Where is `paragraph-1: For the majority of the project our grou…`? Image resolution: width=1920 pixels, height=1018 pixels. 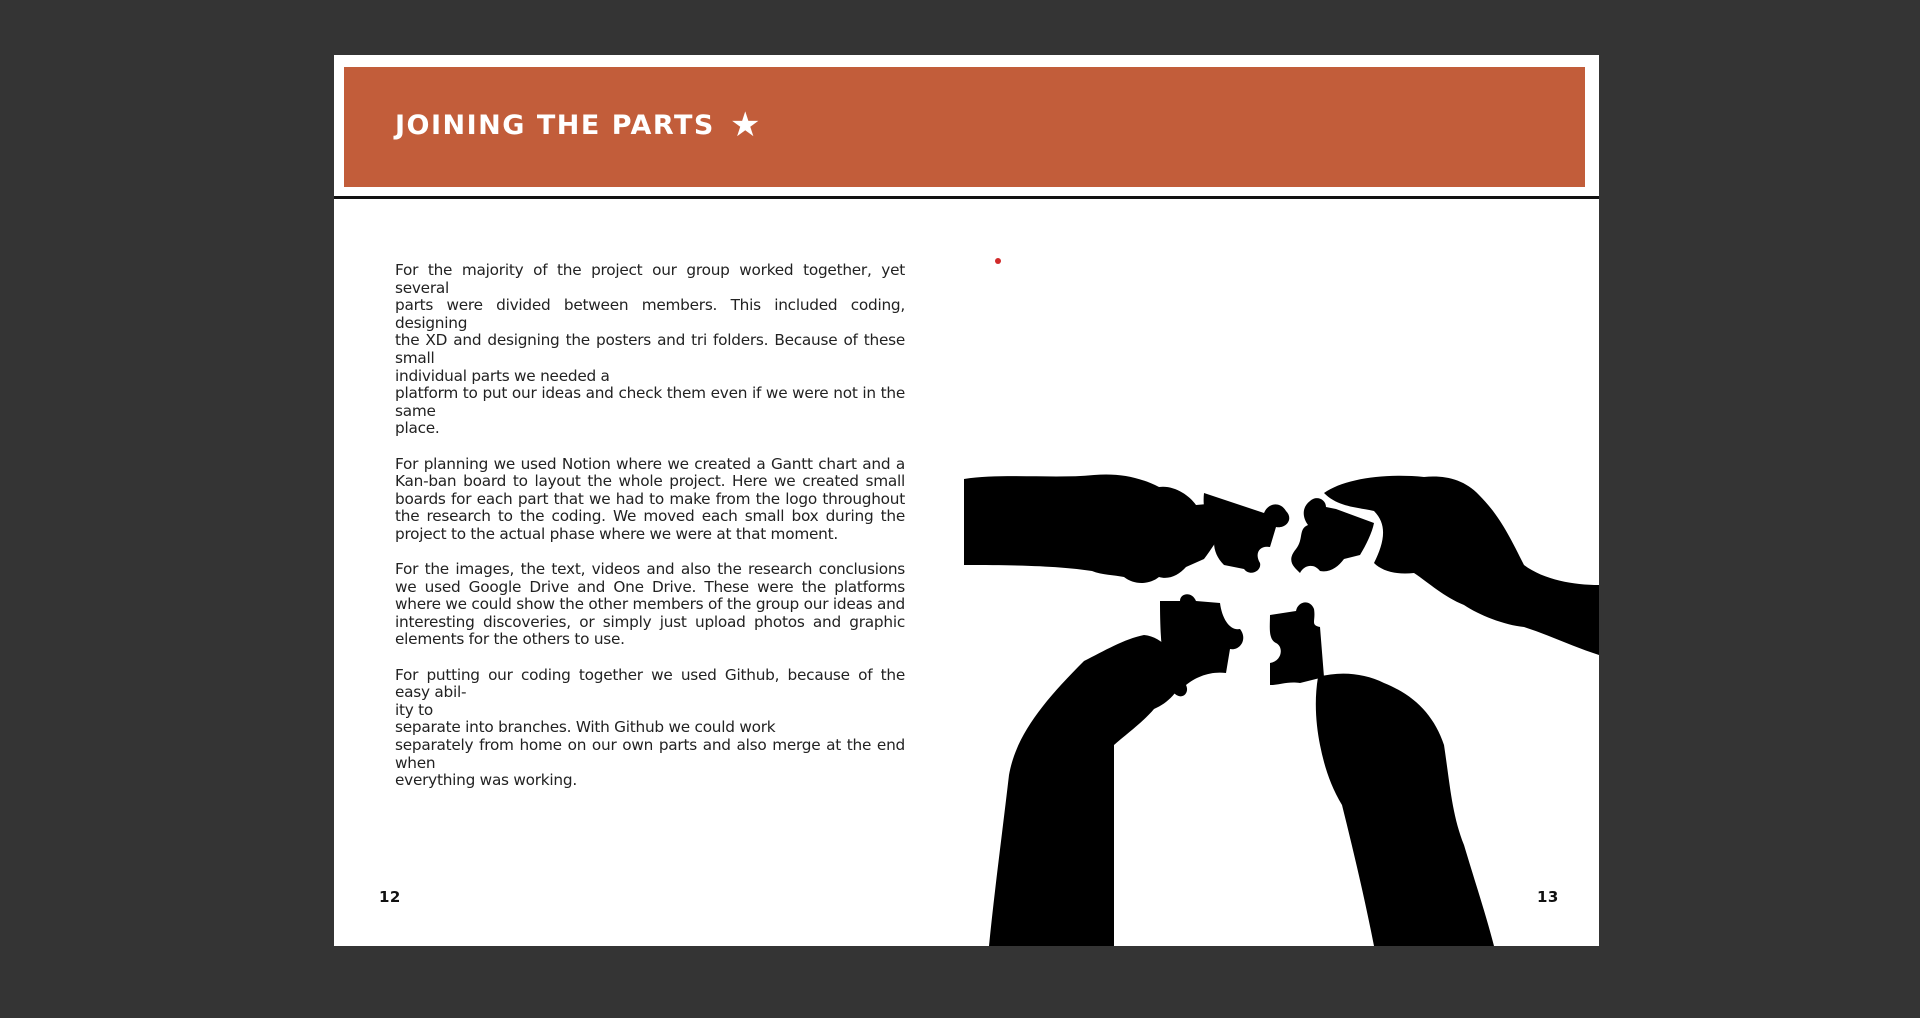 paragraph-1: For the majority of the project our grou… is located at coordinates (650, 349).